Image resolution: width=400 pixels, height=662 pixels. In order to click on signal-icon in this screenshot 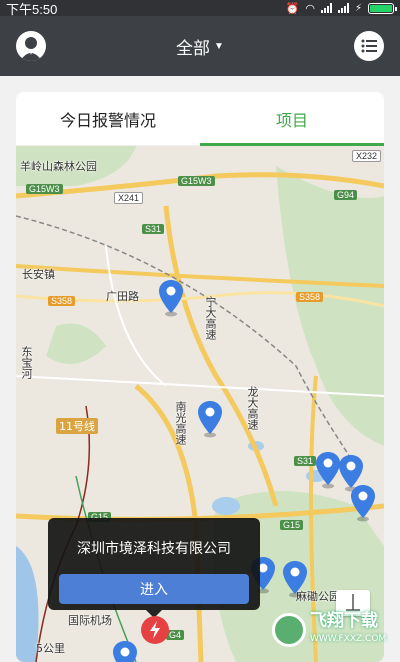, I will do `click(326, 8)`.